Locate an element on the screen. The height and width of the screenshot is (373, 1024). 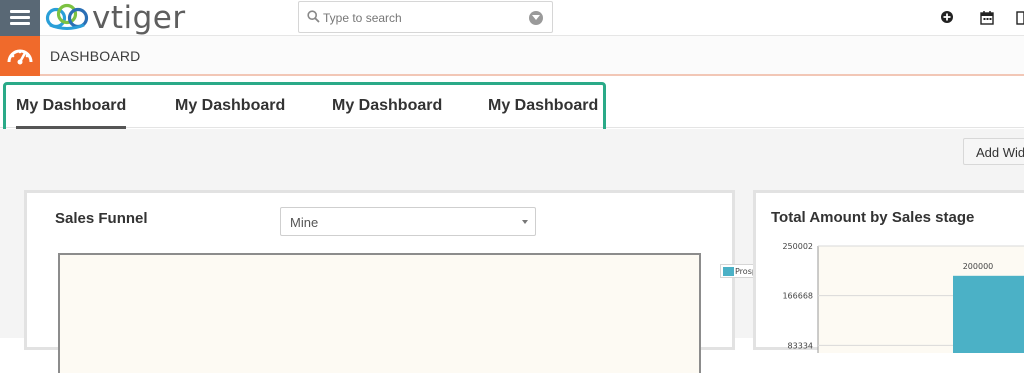
legend-swatch is located at coordinates (728, 271).